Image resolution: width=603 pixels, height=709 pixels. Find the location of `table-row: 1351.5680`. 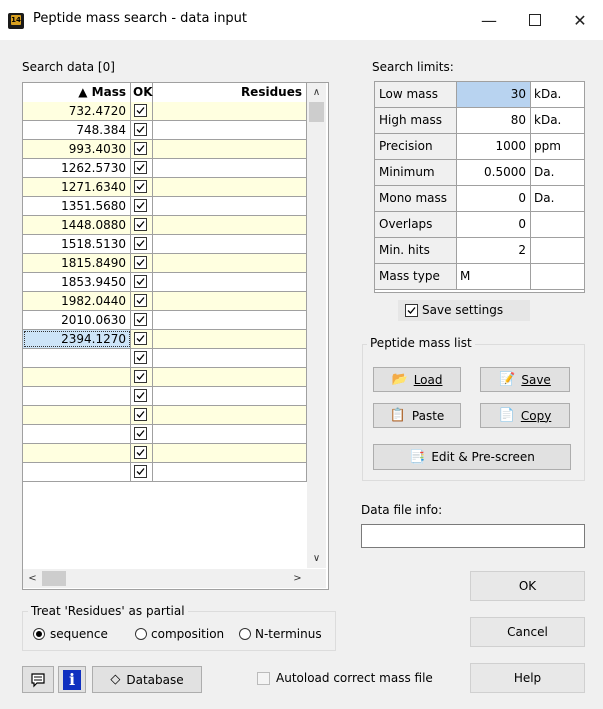

table-row: 1351.5680 is located at coordinates (165, 206).